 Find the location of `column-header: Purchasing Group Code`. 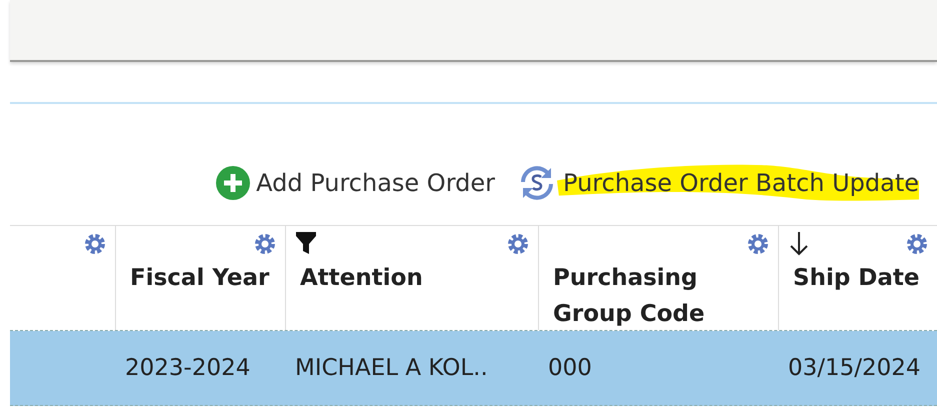

column-header: Purchasing Group Code is located at coordinates (653, 296).